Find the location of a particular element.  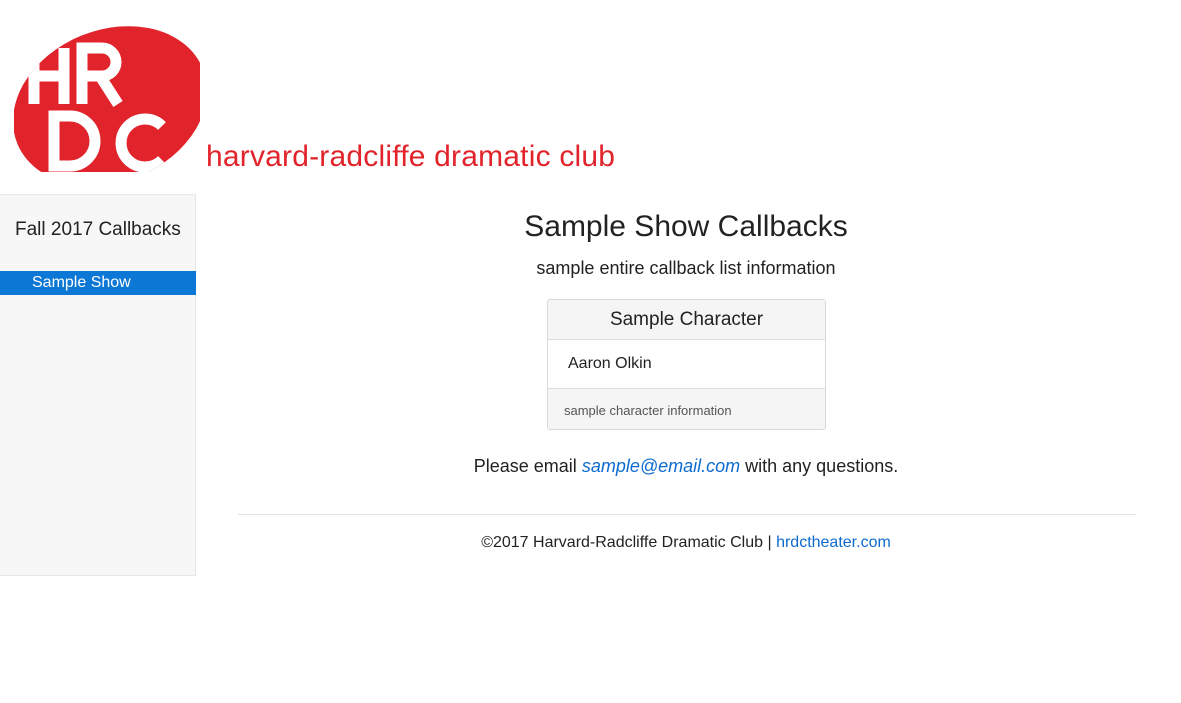

character-info: sample character information is located at coordinates (686, 409).